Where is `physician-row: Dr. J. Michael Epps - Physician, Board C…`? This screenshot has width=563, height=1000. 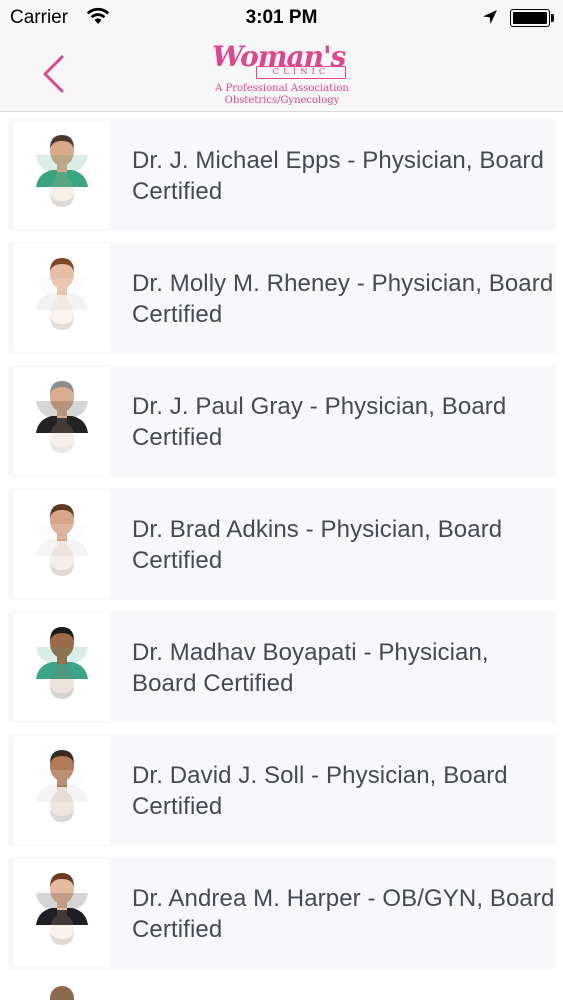
physician-row: Dr. J. Michael Epps - Physician, Board C… is located at coordinates (281, 174).